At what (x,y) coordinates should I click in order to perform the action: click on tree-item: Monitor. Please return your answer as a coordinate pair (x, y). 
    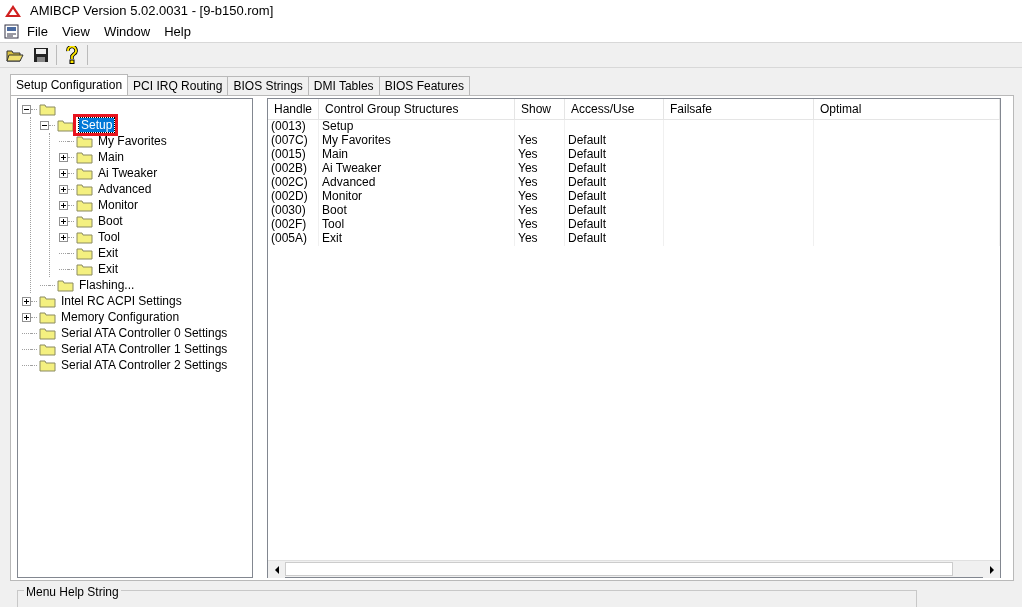
    Looking at the image, I should click on (118, 205).